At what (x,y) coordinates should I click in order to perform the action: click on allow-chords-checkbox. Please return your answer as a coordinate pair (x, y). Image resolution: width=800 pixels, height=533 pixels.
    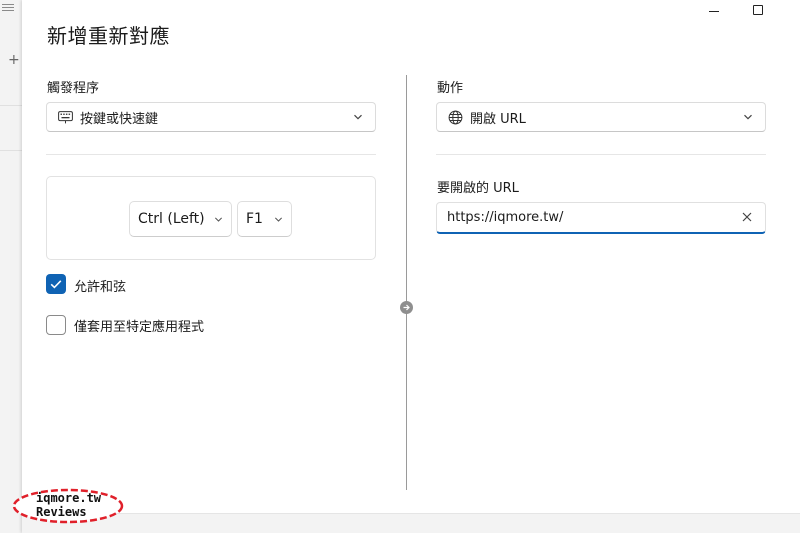
    Looking at the image, I should click on (56, 284).